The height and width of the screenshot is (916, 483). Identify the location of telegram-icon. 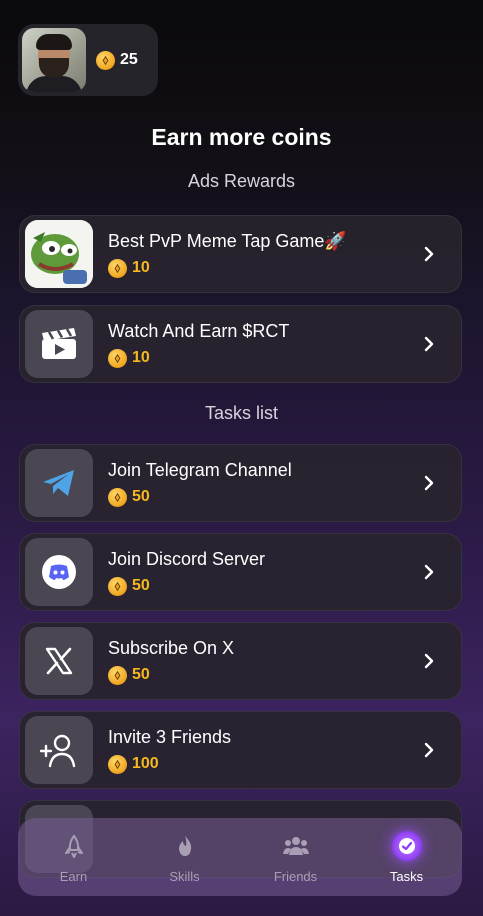
(59, 483).